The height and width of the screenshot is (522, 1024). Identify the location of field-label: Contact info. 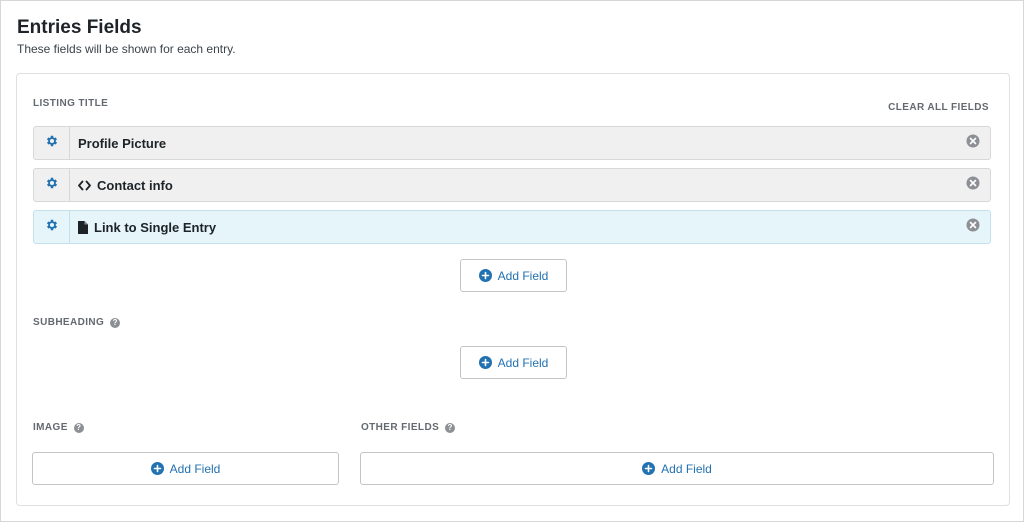
(125, 185).